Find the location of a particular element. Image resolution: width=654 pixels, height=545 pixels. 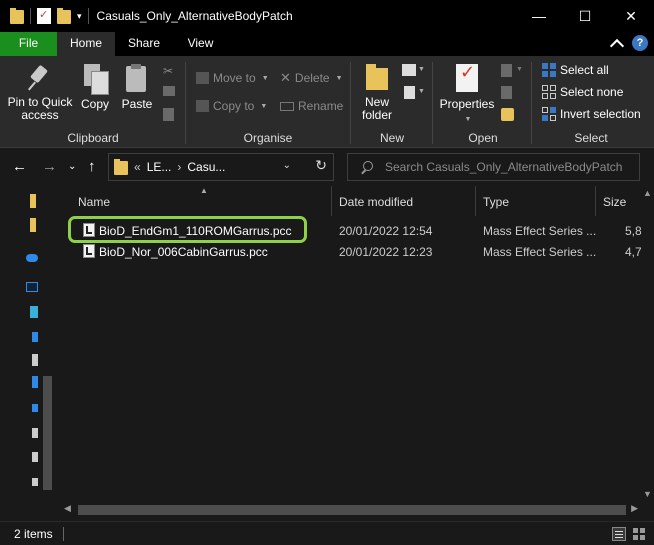

tab-home: Home is located at coordinates (86, 44).